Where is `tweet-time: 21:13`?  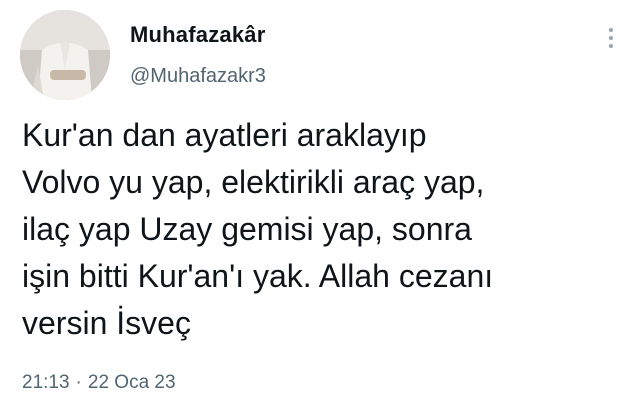
tweet-time: 21:13 is located at coordinates (46, 382).